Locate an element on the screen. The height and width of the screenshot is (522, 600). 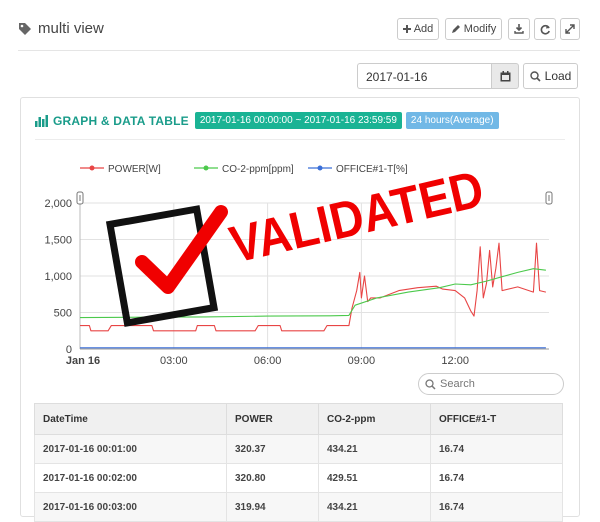
cell-power: 320.80 is located at coordinates (272, 478).